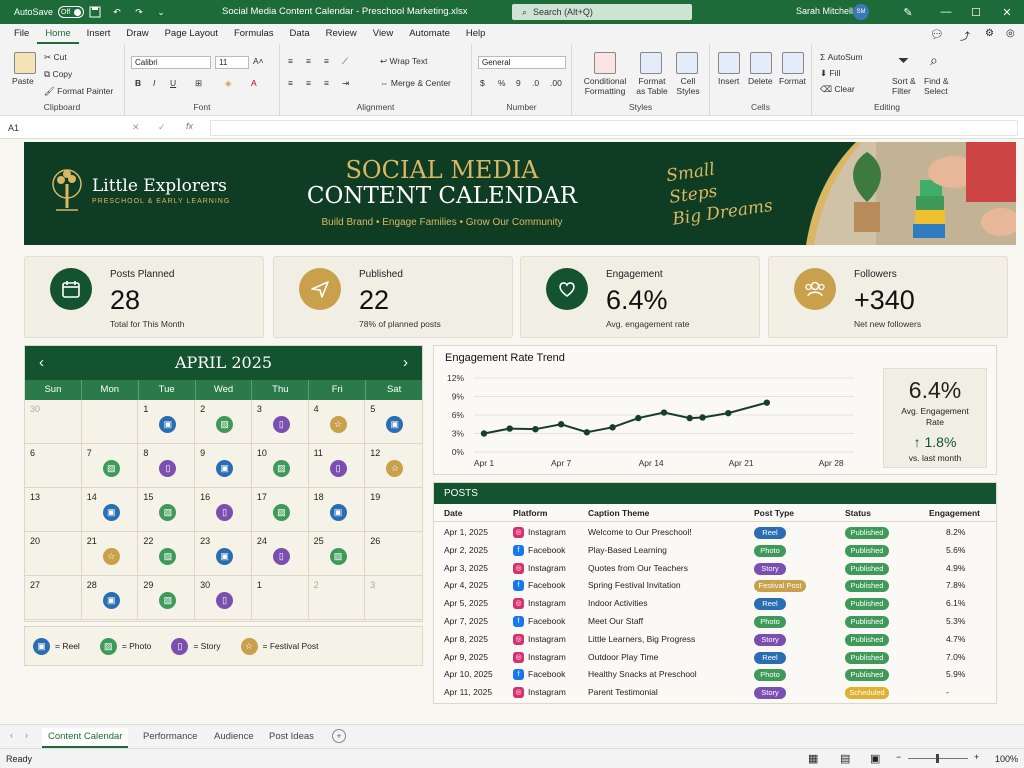 The height and width of the screenshot is (768, 1024). Describe the element at coordinates (171, 62) in the screenshot. I see `font-name-select: Calibri` at that location.